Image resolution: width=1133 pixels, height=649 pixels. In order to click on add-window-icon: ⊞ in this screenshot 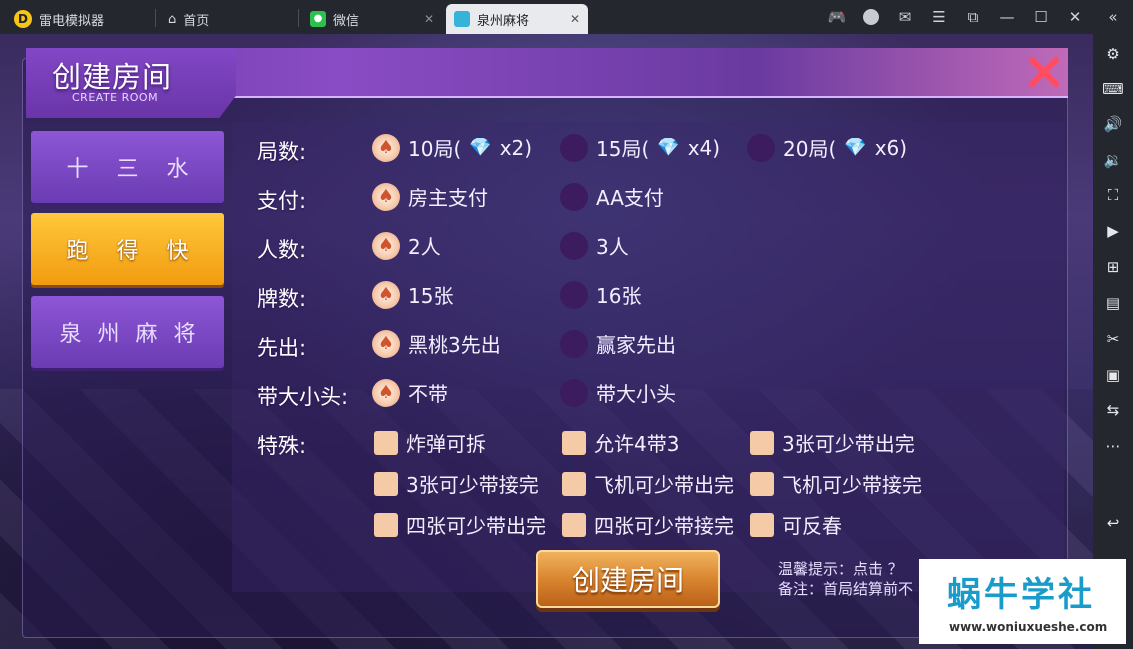, I will do `click(1113, 267)`.